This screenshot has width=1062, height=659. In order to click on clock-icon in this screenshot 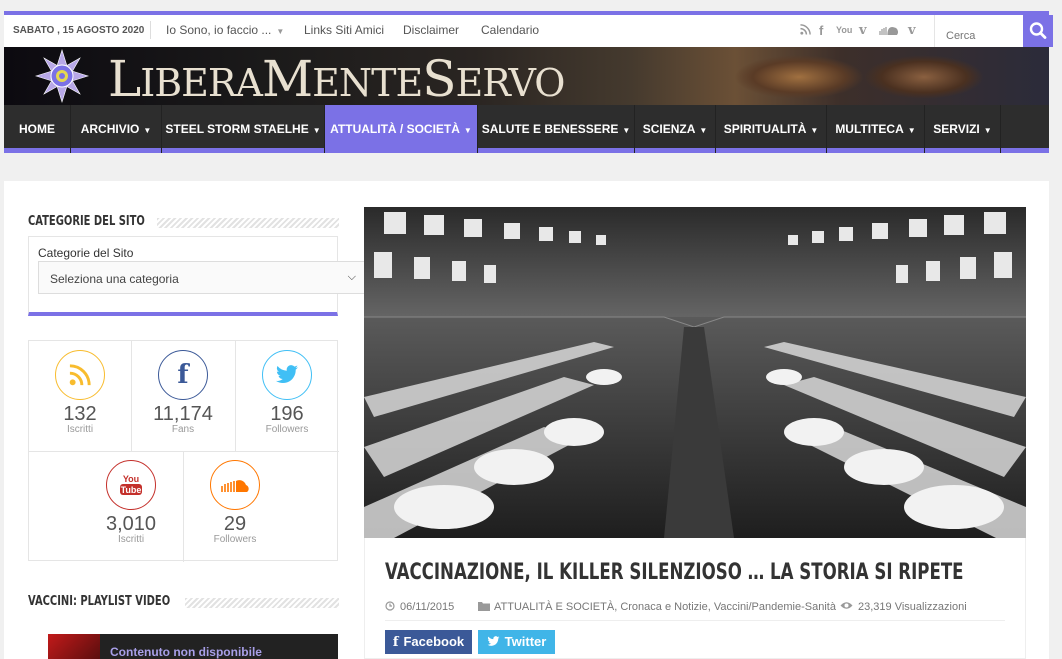, I will do `click(390, 606)`.